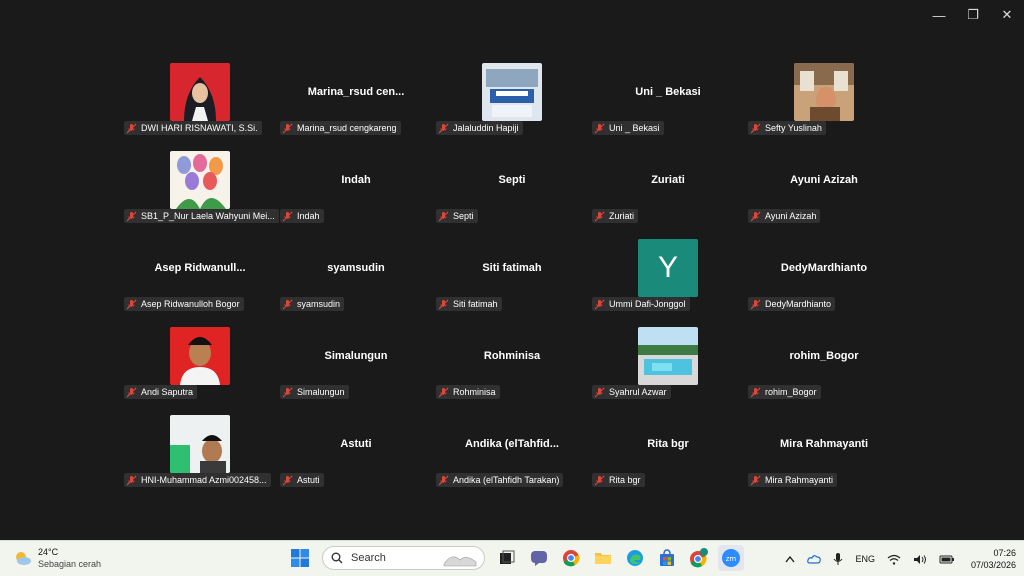 The width and height of the screenshot is (1024, 576). What do you see at coordinates (973, 15) in the screenshot?
I see `restore-button: ❐` at bounding box center [973, 15].